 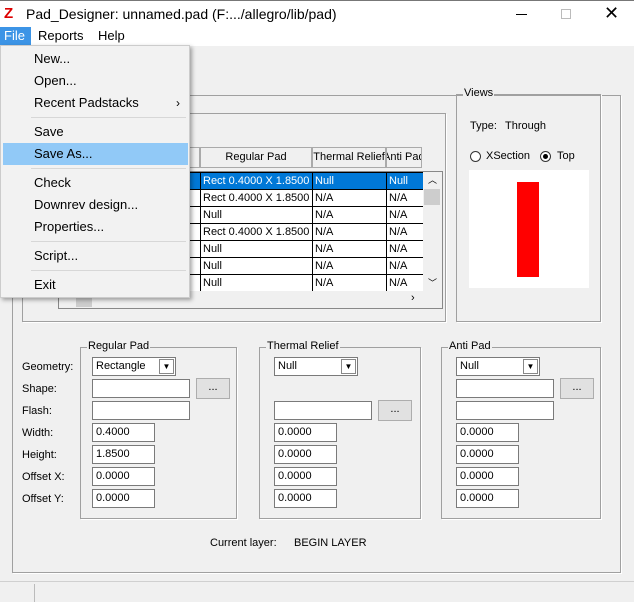 What do you see at coordinates (545, 156) in the screenshot?
I see `radio-top` at bounding box center [545, 156].